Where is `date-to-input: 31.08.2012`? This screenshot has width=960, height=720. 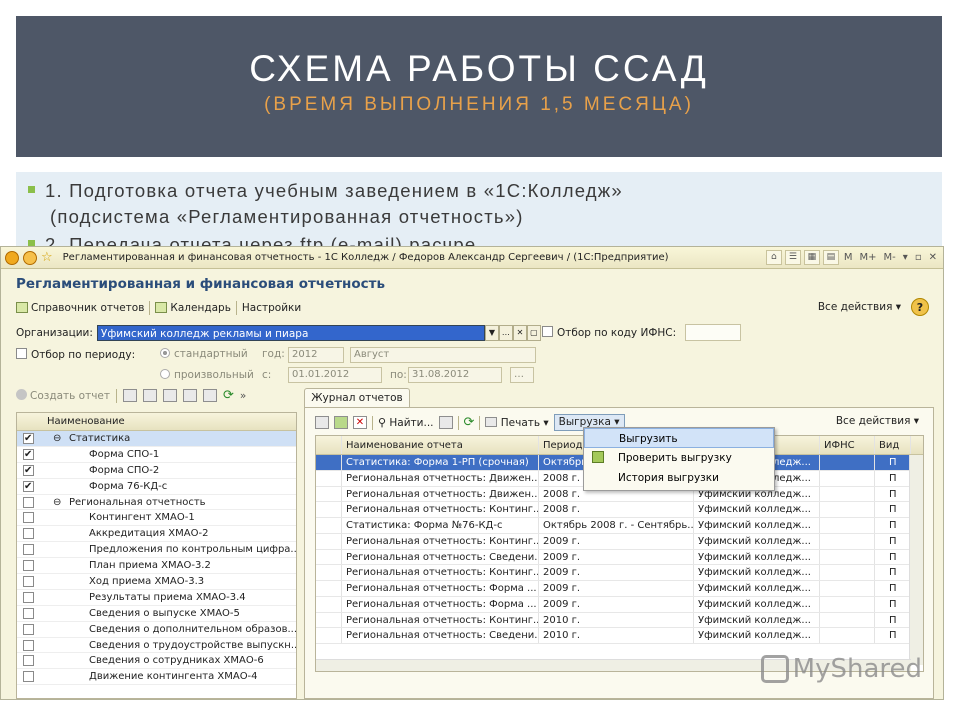 date-to-input: 31.08.2012 is located at coordinates (455, 375).